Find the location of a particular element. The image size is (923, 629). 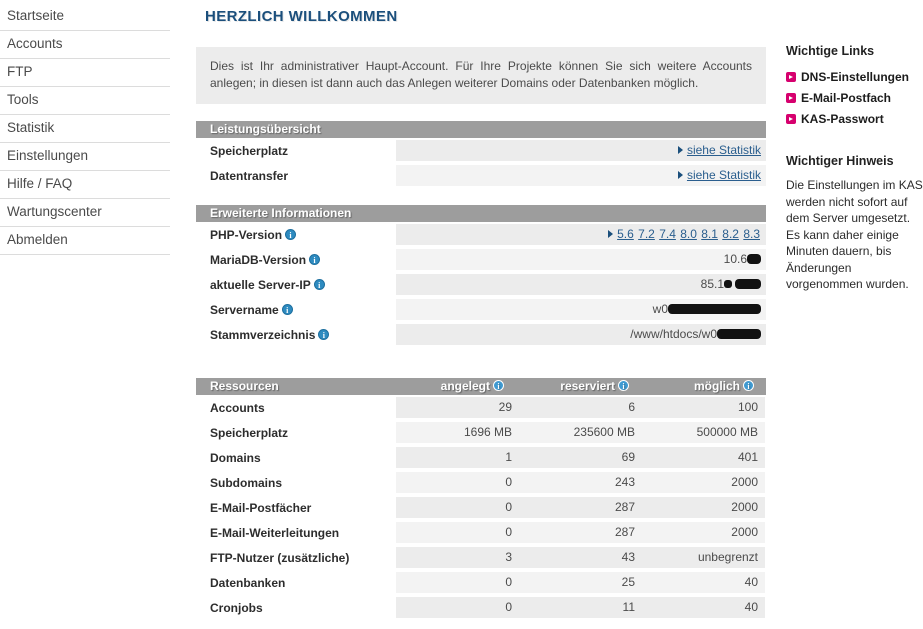

table-row: E-Mail-Postfächer 0 287 2000 is located at coordinates (481, 507).